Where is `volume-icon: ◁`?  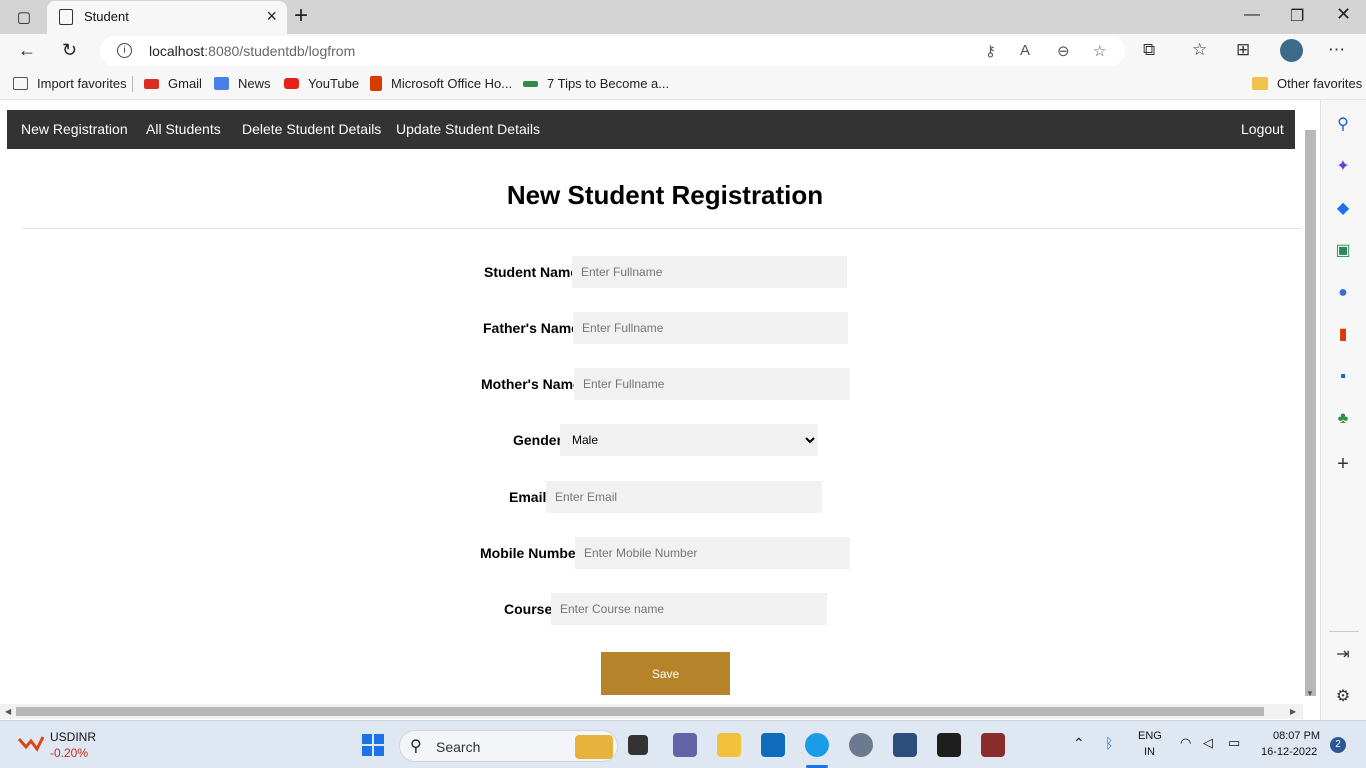
volume-icon: ◁ is located at coordinates (1208, 743).